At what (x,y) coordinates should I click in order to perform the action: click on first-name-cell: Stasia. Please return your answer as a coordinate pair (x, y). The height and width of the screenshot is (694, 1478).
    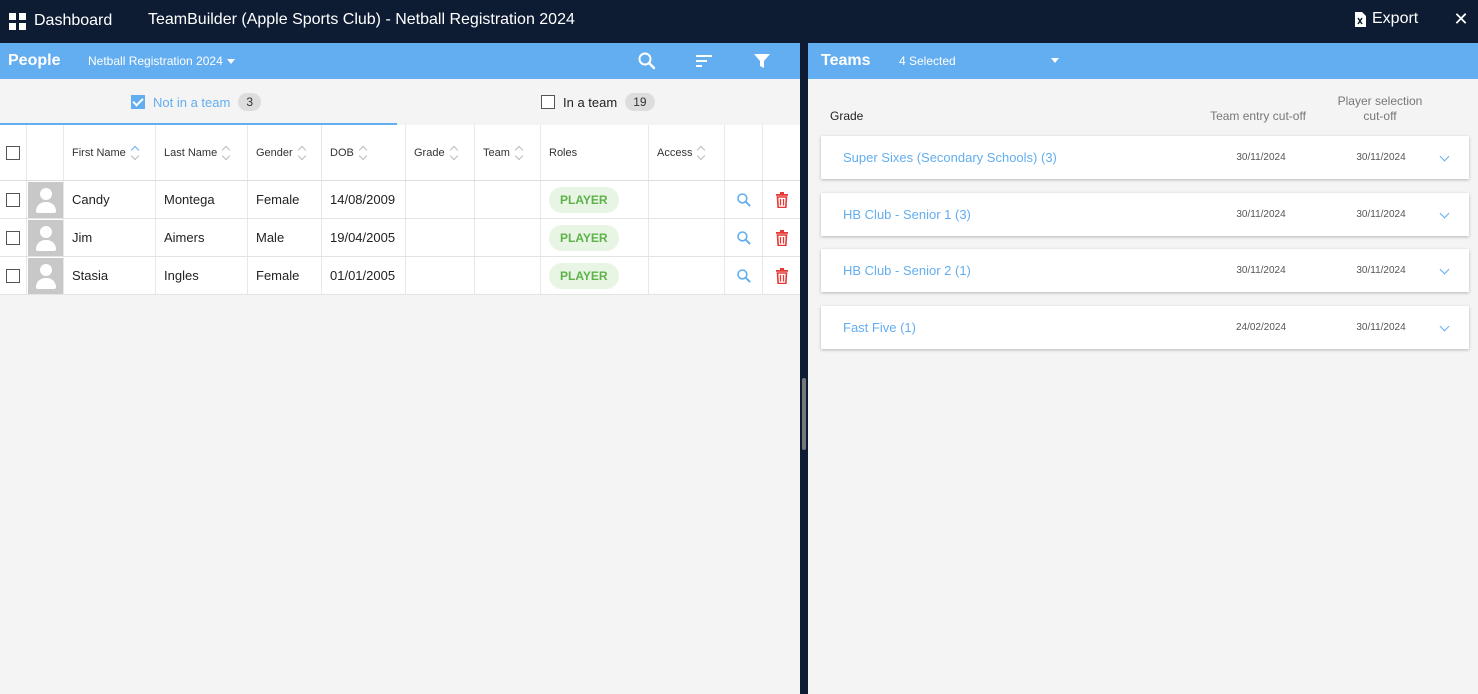
    Looking at the image, I should click on (110, 275).